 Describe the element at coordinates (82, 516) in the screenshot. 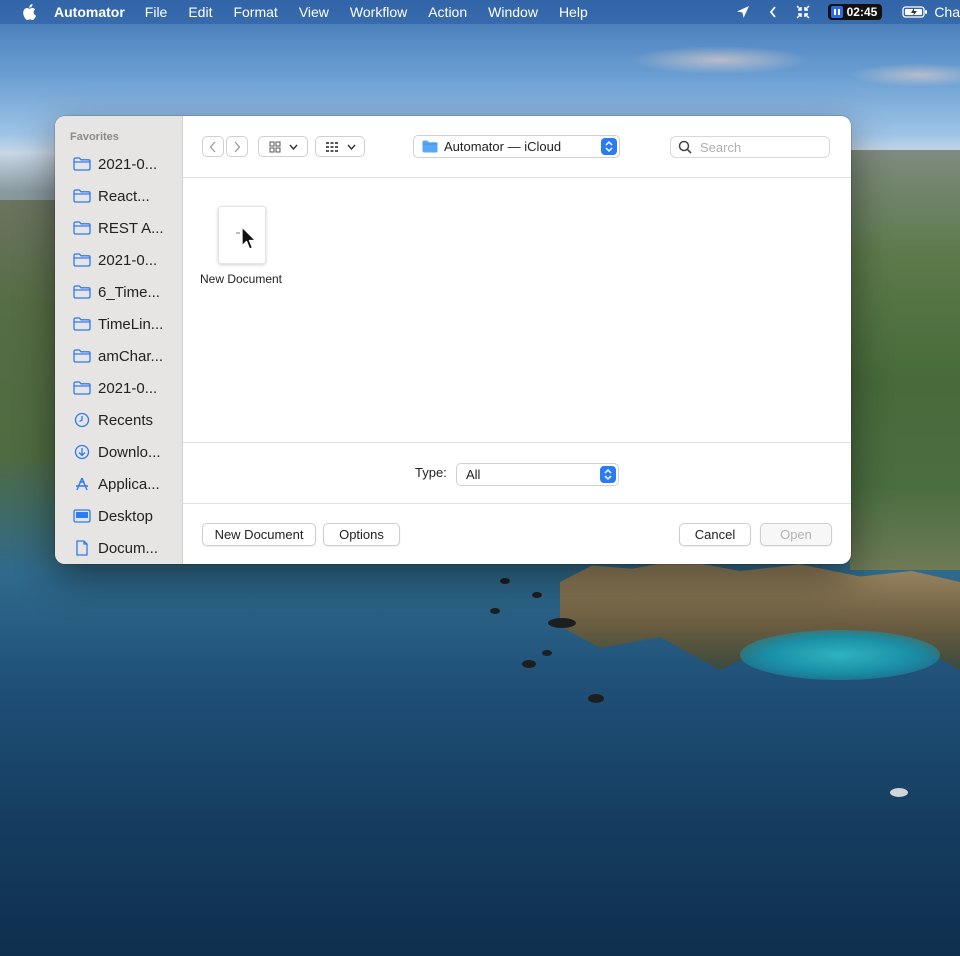

I see `desktop-icon` at that location.